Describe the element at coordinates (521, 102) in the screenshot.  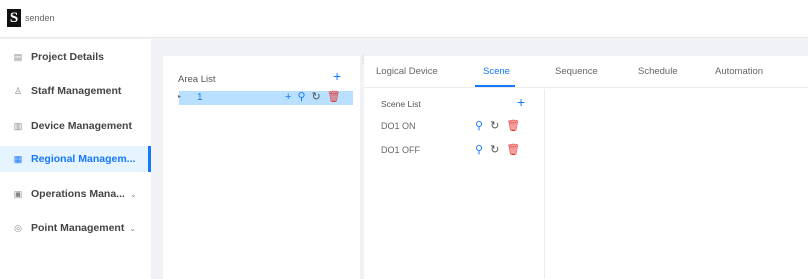
I see `add-scene-icon: +` at that location.